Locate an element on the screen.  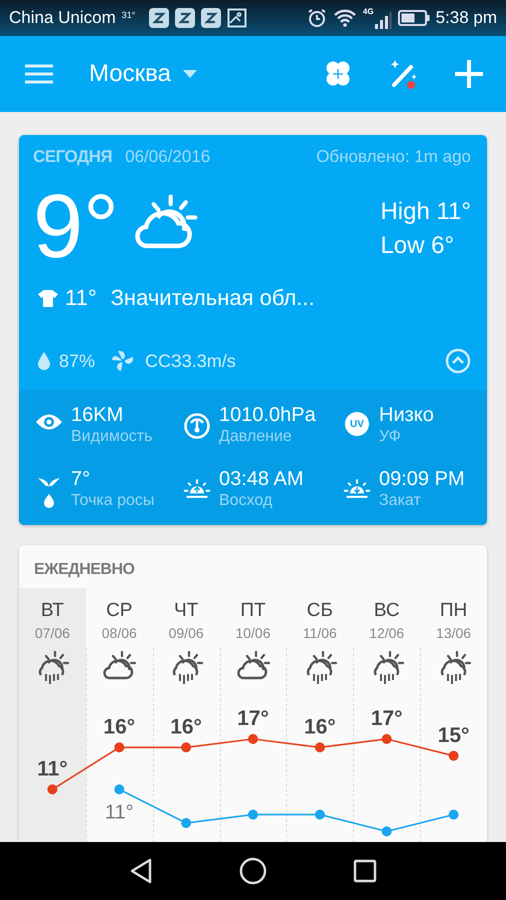
low-temperature: Low 6° is located at coordinates (418, 246).